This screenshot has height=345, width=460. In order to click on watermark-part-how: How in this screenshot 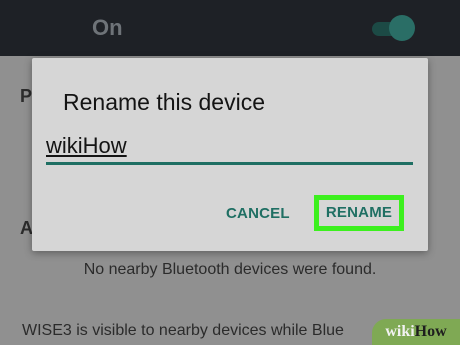, I will do `click(430, 331)`.